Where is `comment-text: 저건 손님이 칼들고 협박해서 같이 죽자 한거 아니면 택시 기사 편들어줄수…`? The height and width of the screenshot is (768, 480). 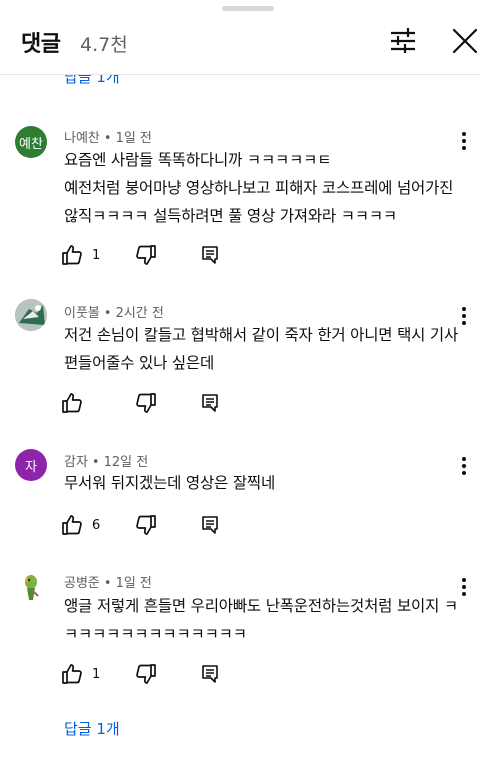 comment-text: 저건 손님이 칼들고 협박해서 같이 죽자 한거 아니면 택시 기사 편들어줄수… is located at coordinates (263, 349).